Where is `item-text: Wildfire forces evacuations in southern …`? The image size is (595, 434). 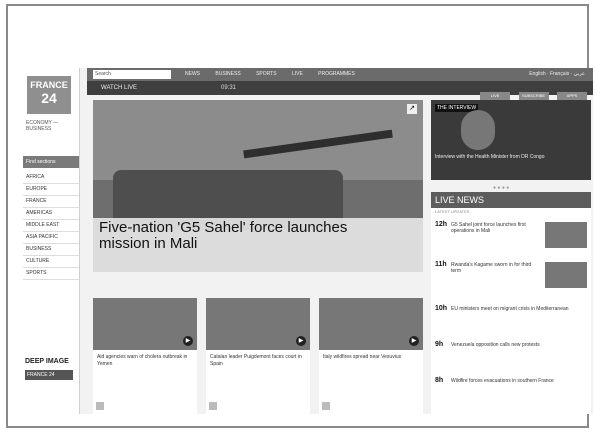 item-text: Wildfire forces evacuations in southern … is located at coordinates (502, 381).